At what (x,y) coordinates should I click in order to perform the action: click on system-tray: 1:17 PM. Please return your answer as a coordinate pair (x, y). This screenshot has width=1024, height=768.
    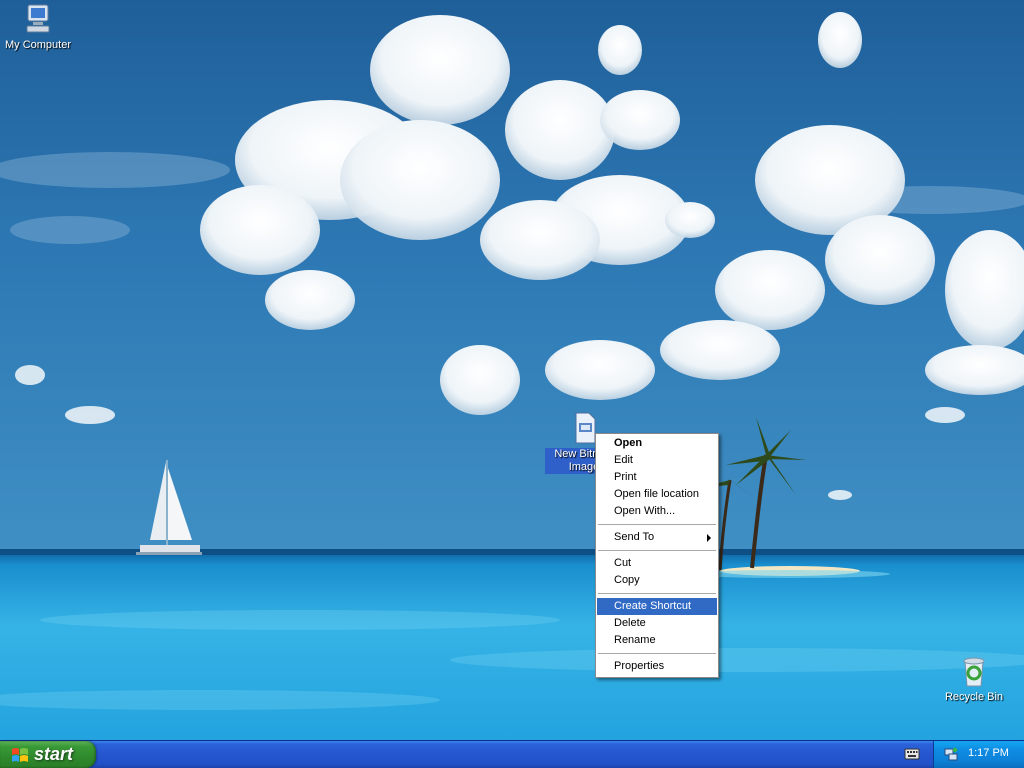
    Looking at the image, I should click on (978, 754).